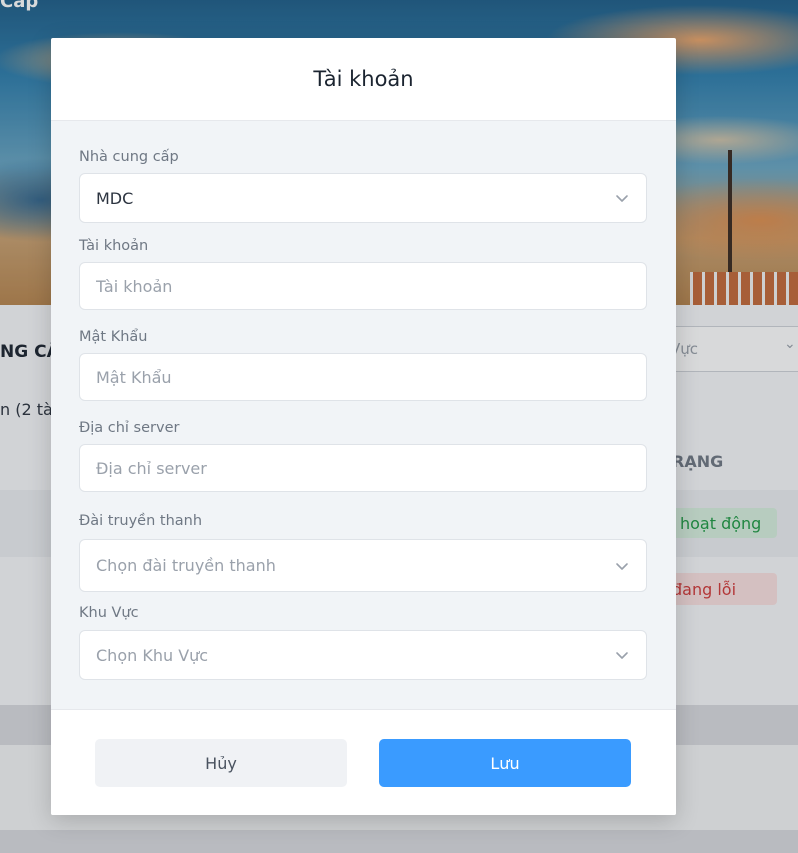 This screenshot has width=798, height=853. I want to click on provider-select: MDC, so click(363, 198).